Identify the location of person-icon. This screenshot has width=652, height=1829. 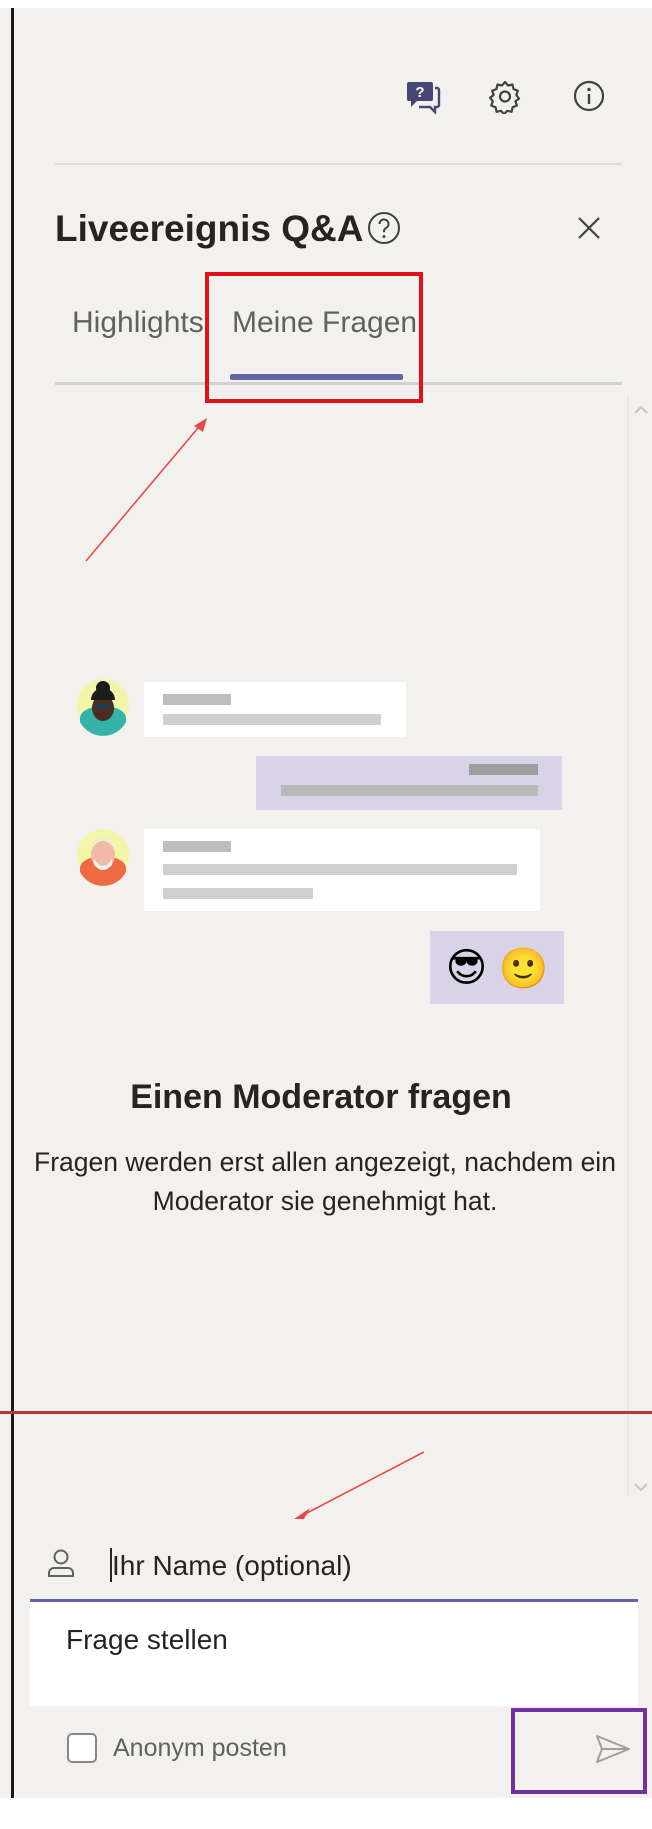
(61, 1563).